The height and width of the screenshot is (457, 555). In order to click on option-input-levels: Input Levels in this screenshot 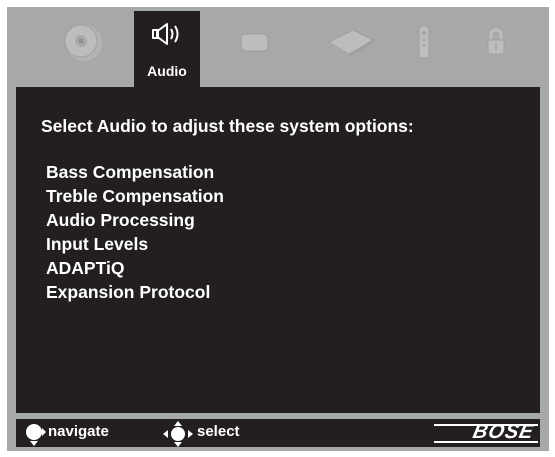, I will do `click(135, 244)`.